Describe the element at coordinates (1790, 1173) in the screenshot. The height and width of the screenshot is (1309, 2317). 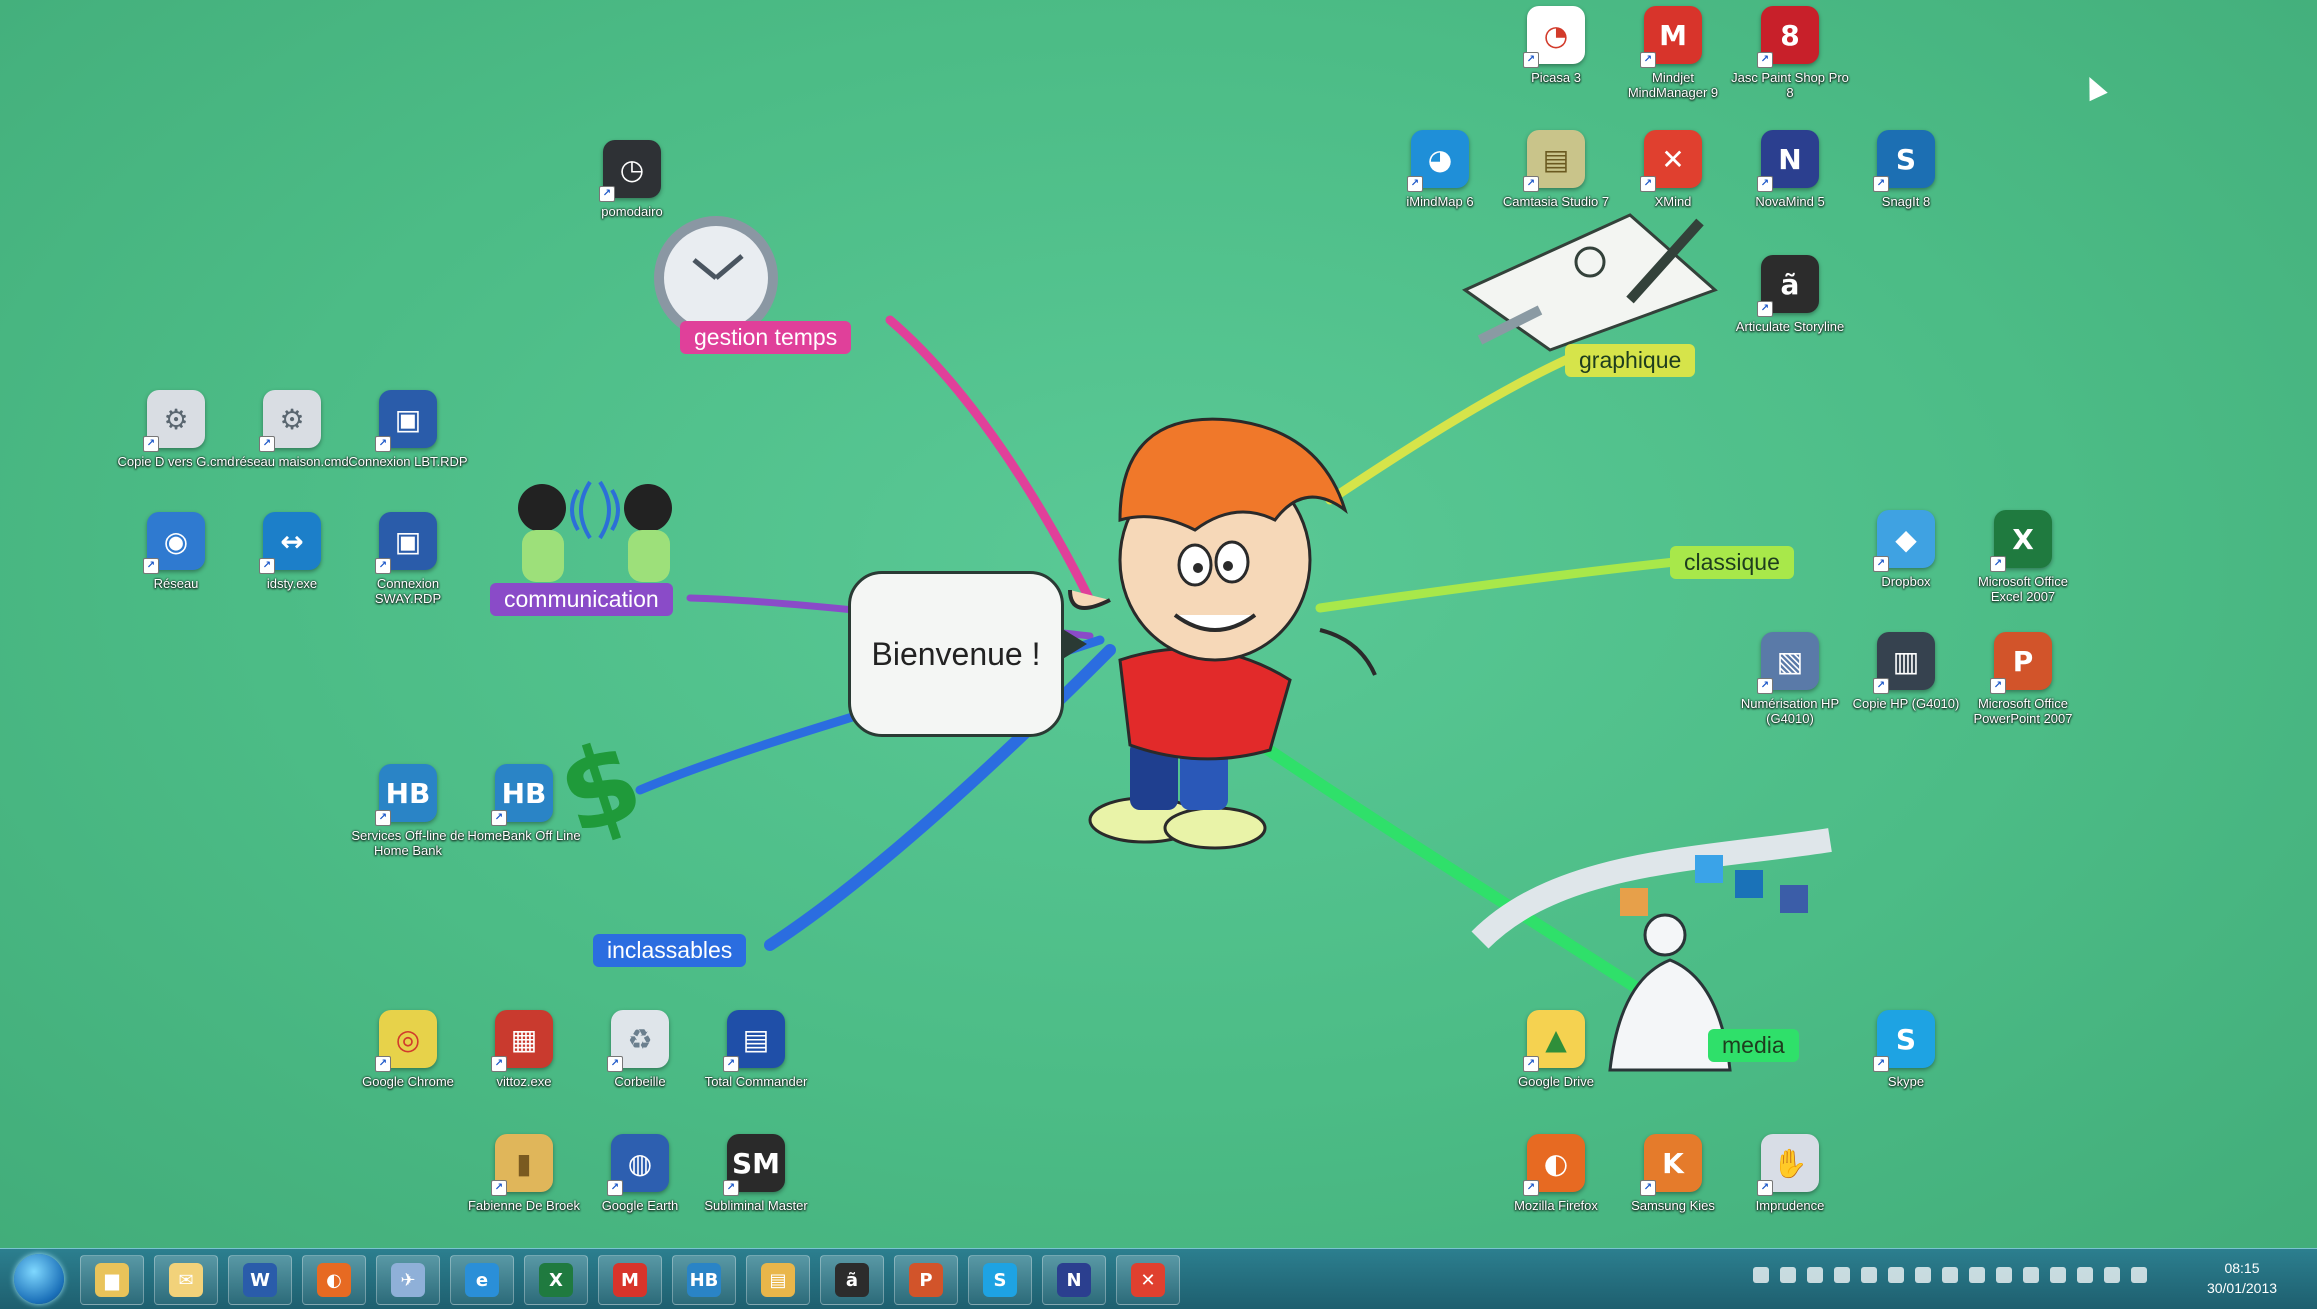
I see `desktop-icon-imprudence: ✋ ↗ Imprudence` at that location.